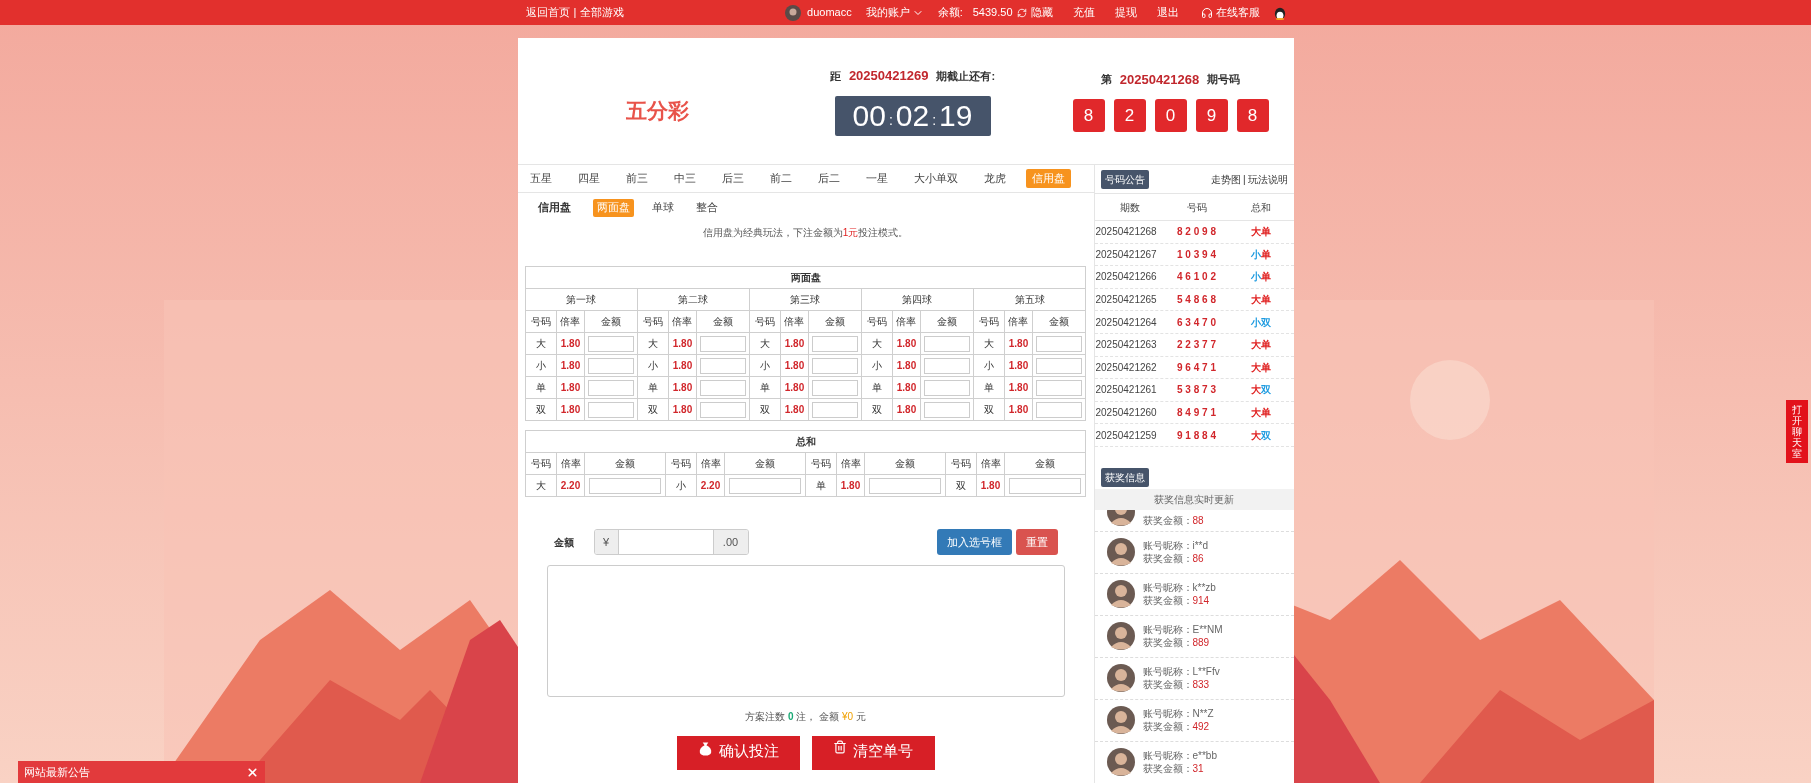 This screenshot has height=783, width=1811. I want to click on winner-name: 账号昵称：N**Z, so click(1178, 714).